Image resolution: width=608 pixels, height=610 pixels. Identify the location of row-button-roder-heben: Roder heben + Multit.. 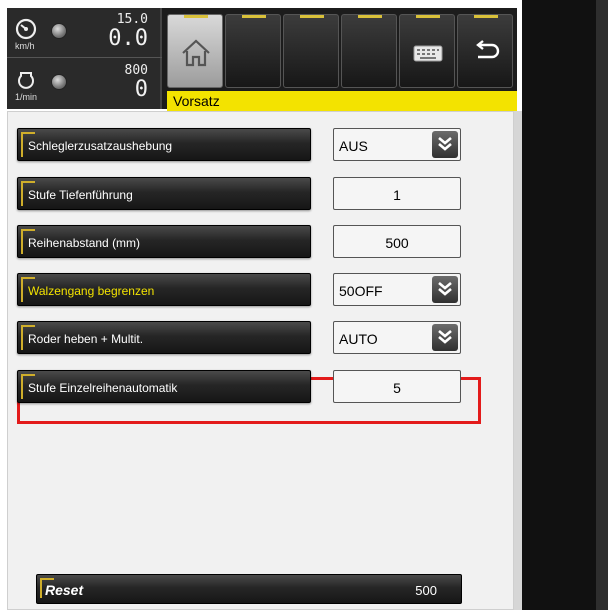
(164, 337).